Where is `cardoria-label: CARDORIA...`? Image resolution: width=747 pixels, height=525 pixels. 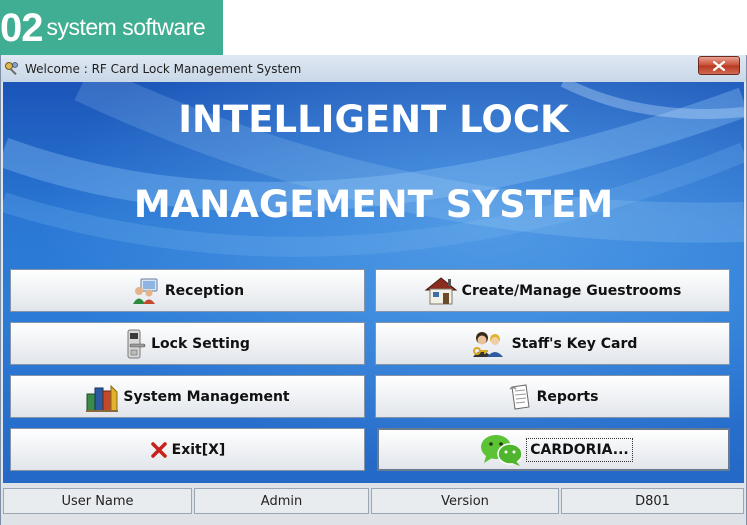 cardoria-label: CARDORIA... is located at coordinates (579, 449).